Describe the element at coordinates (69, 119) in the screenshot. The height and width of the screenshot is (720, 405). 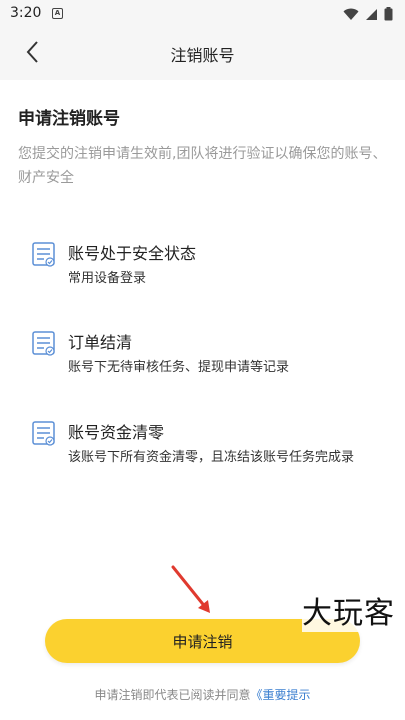
I see `section-title: 申请注销账号` at that location.